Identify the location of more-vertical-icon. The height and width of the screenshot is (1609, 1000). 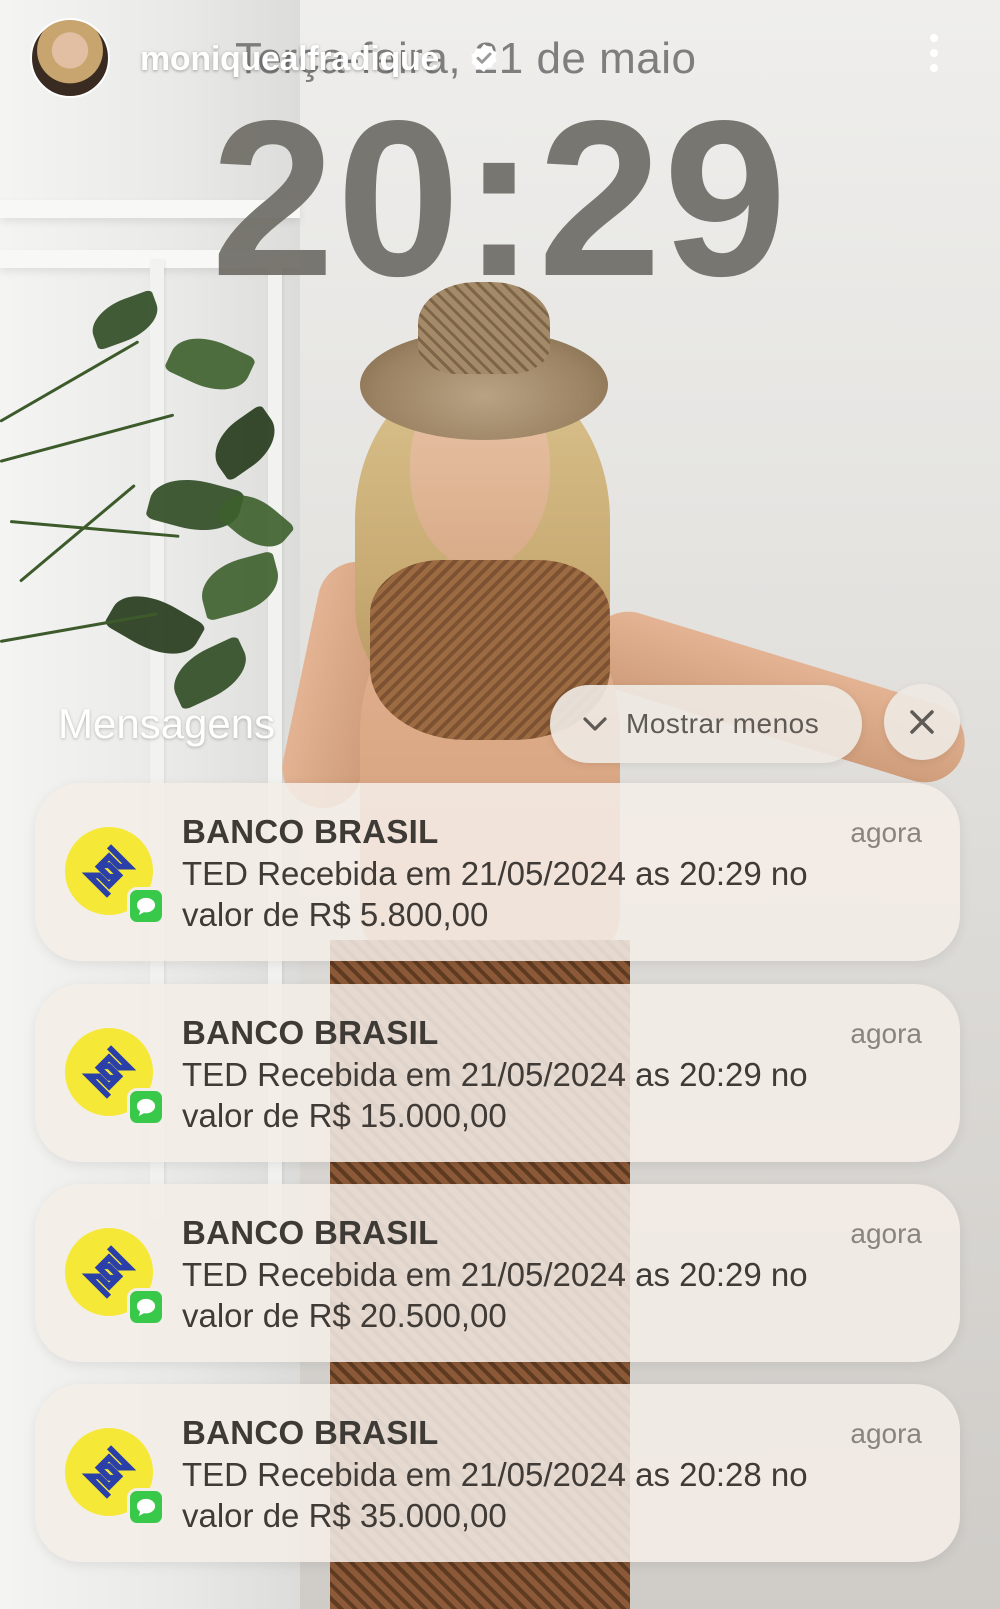
(934, 58).